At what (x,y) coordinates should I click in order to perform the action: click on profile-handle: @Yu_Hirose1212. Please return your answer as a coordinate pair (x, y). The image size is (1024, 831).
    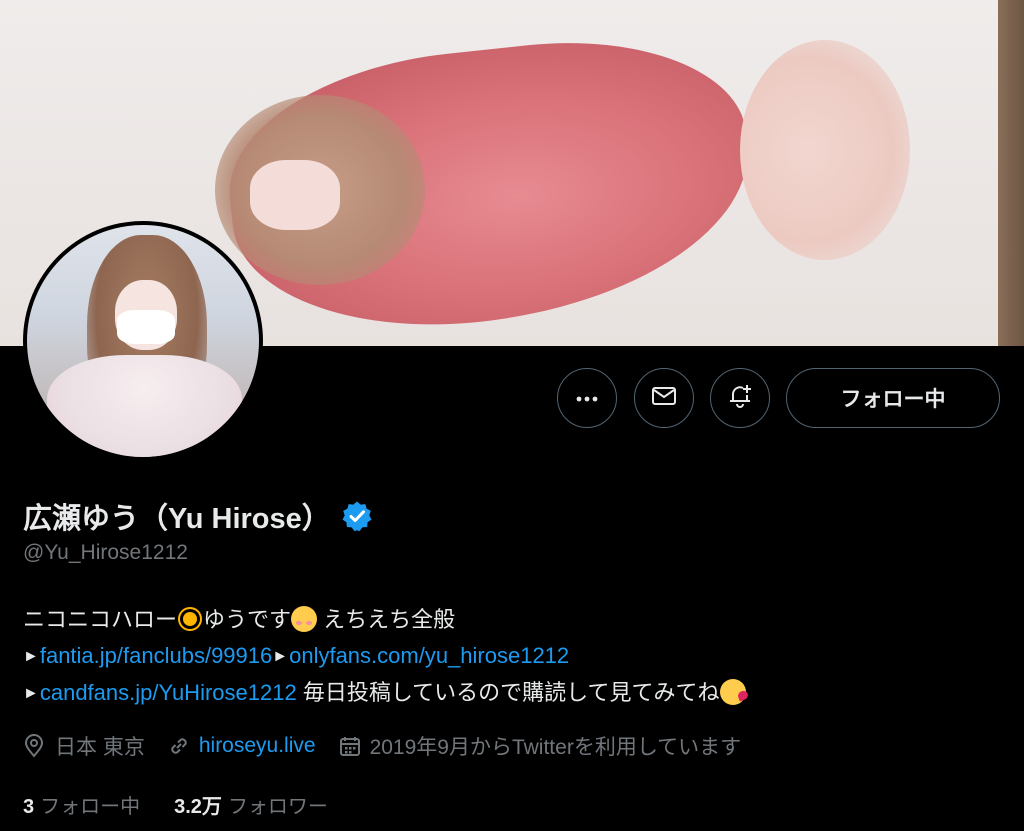
    Looking at the image, I should click on (105, 552).